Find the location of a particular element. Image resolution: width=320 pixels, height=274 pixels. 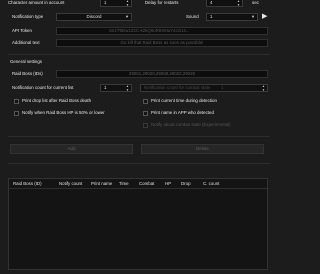

notify-hp-checkbox: Notify when Raid Boss HP is 50% or lower is located at coordinates (59, 113).